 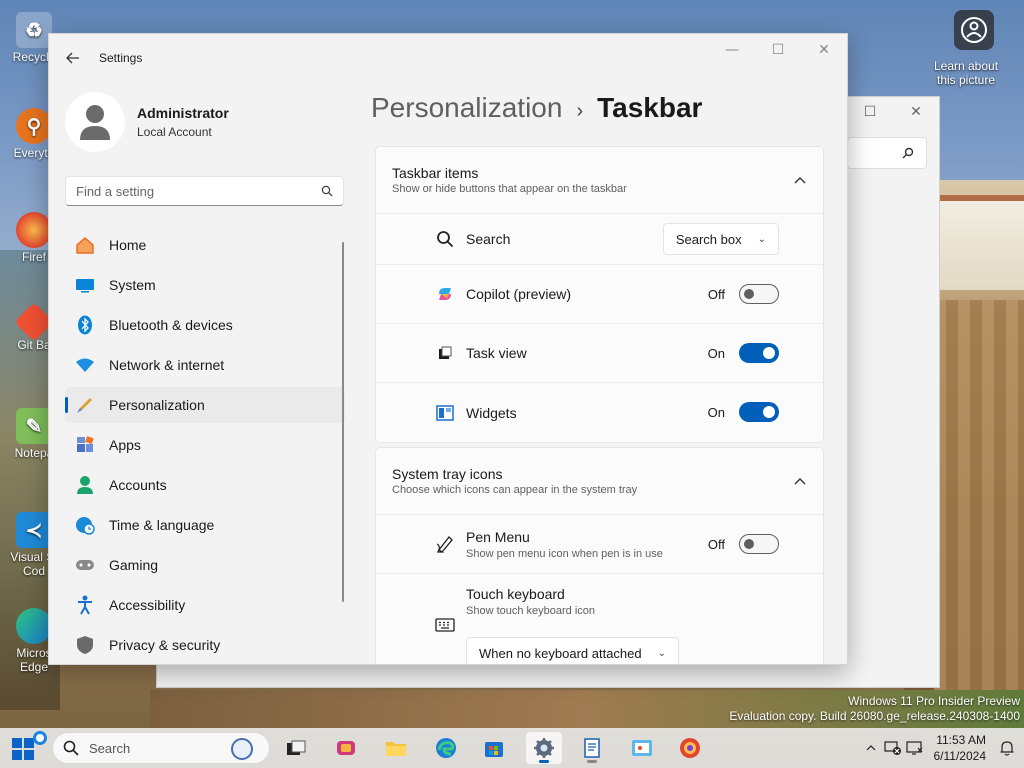 I want to click on setting-description: Show touch keyboard icon, so click(x=531, y=611).